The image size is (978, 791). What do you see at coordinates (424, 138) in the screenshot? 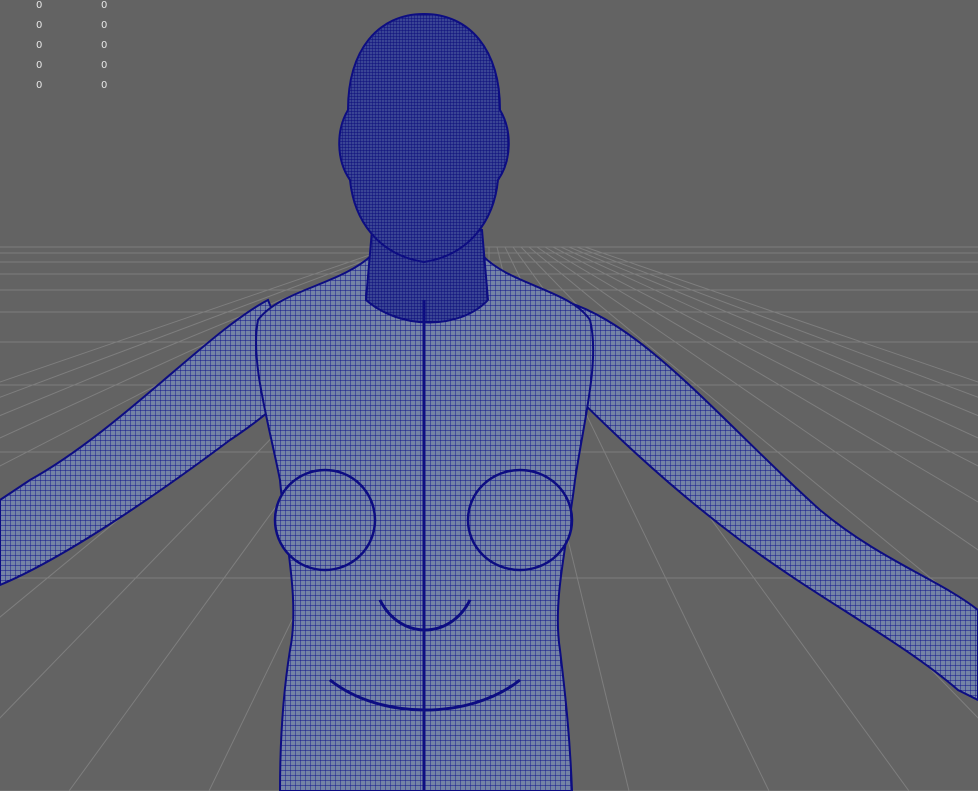
I see `head-mesh` at bounding box center [424, 138].